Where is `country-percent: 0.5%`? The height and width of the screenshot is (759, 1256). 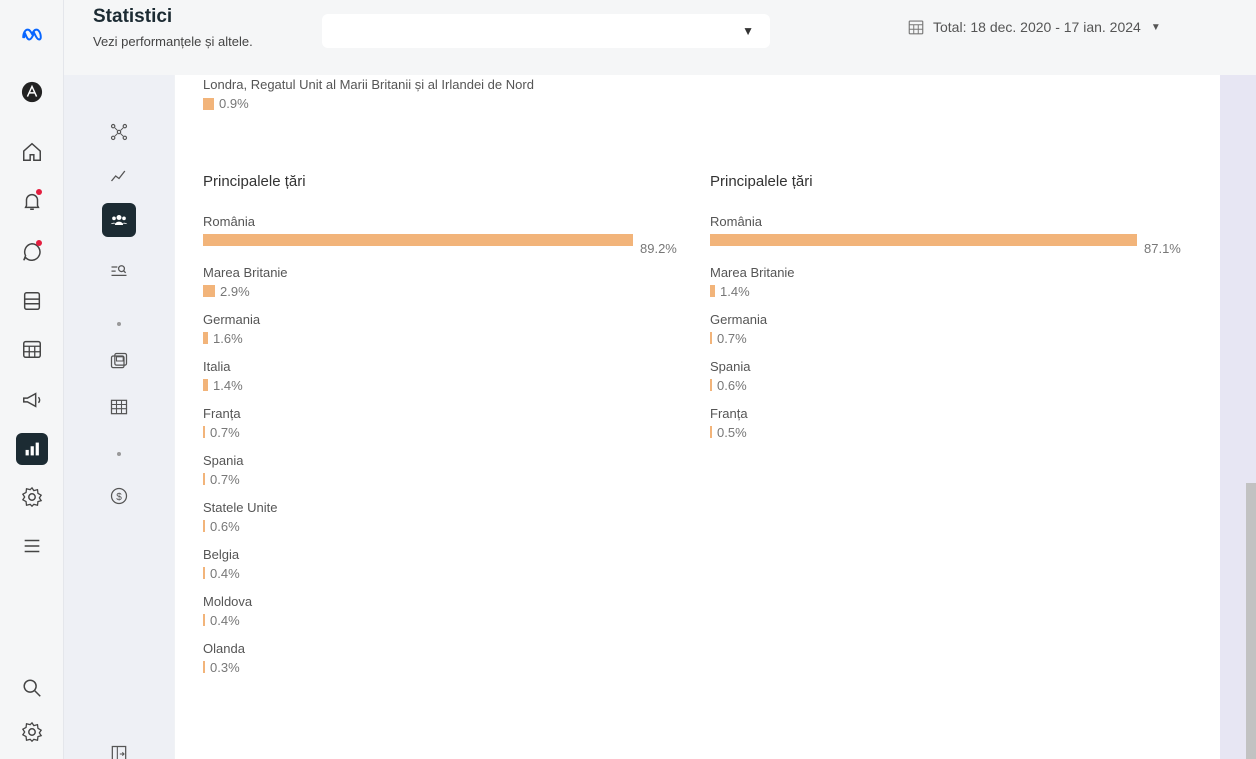 country-percent: 0.5% is located at coordinates (732, 432).